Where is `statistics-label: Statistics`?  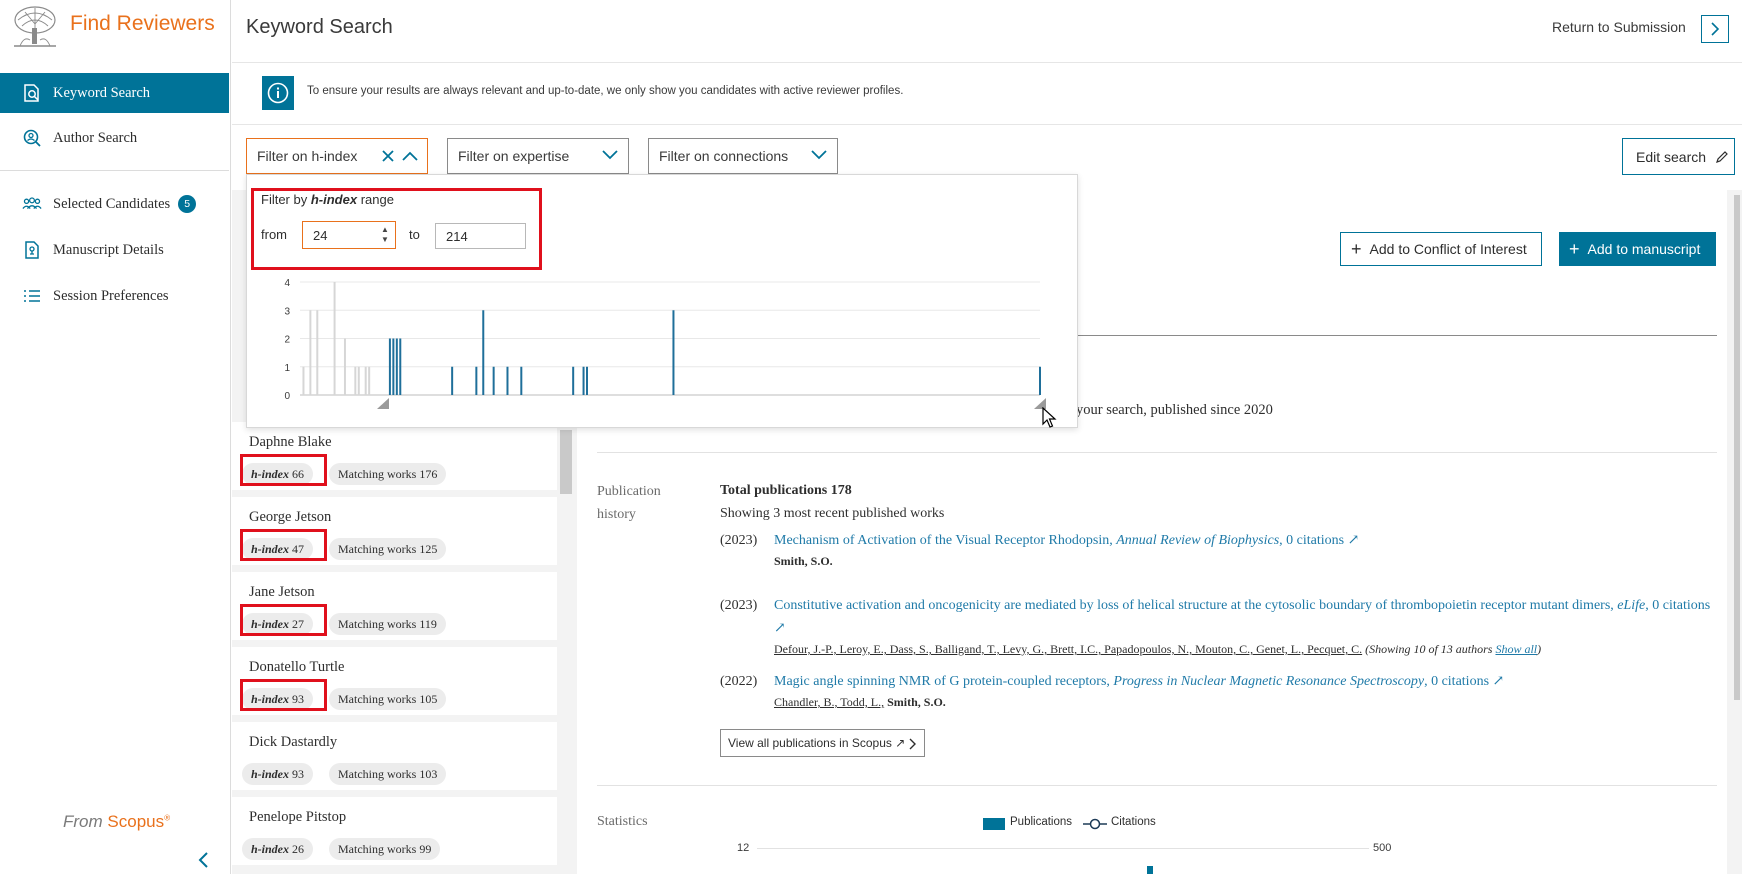
statistics-label: Statistics is located at coordinates (622, 821).